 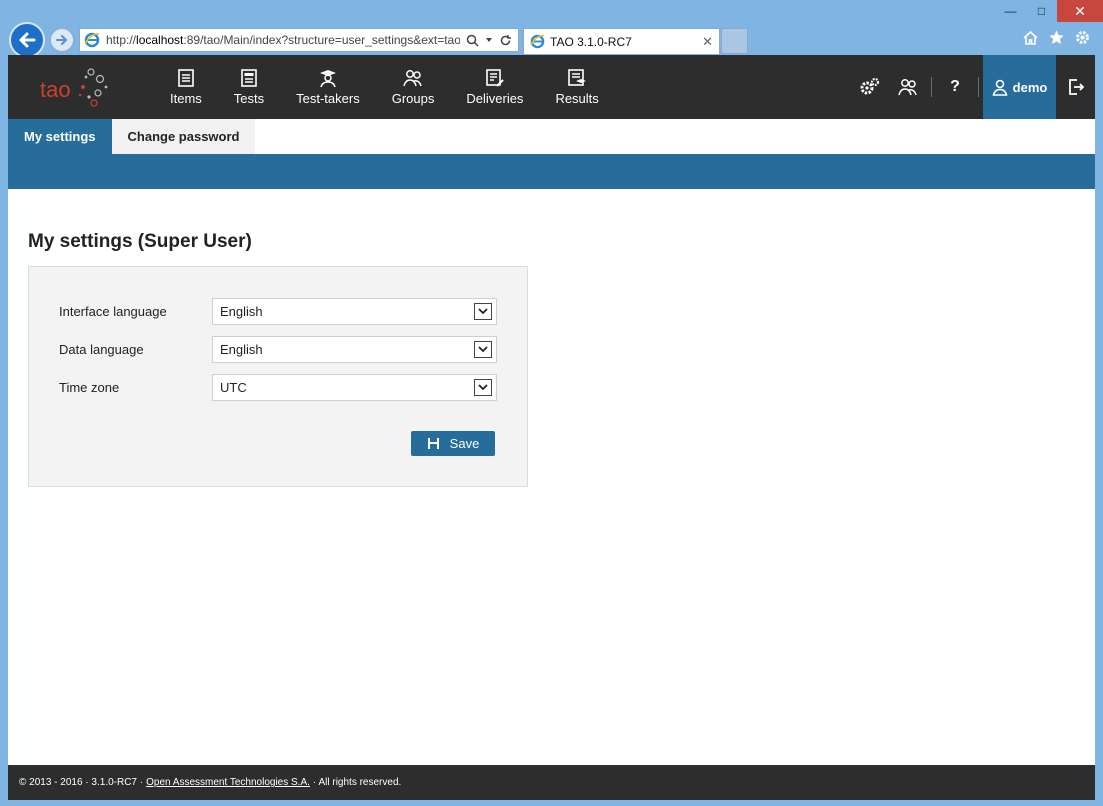 What do you see at coordinates (140, 241) in the screenshot?
I see `page-title: My settings (Super User)` at bounding box center [140, 241].